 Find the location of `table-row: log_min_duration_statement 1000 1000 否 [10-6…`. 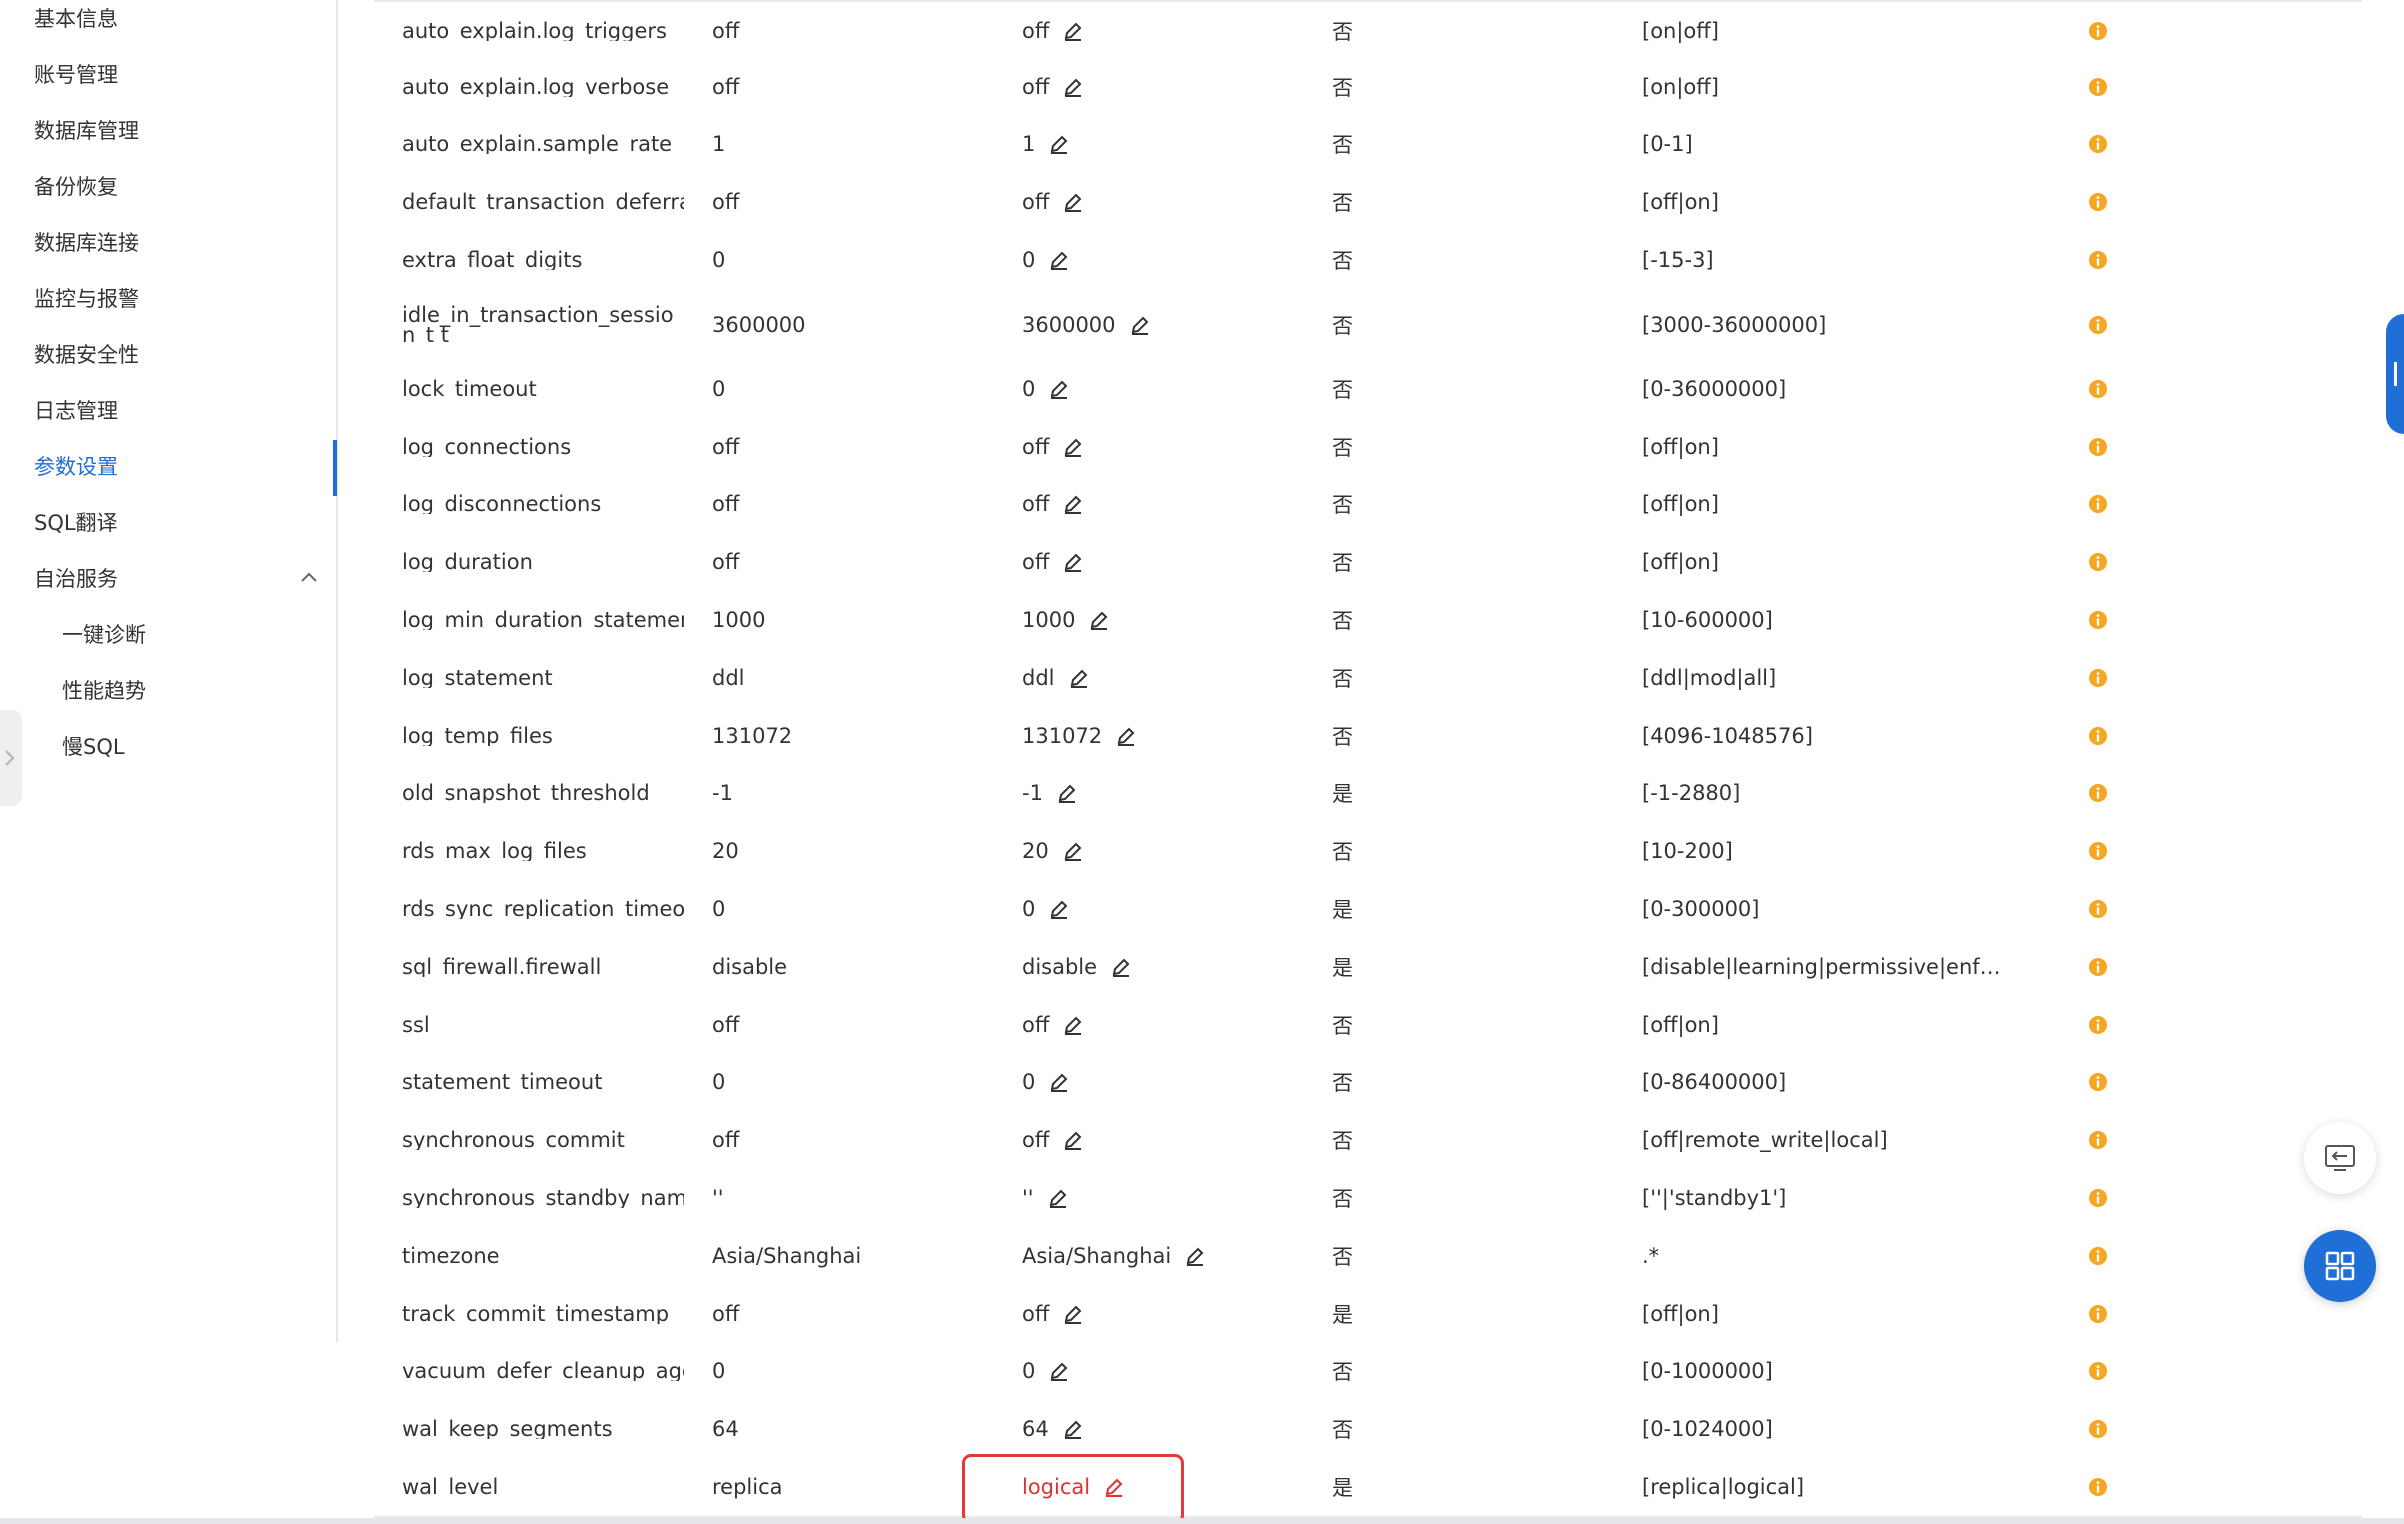

table-row: log_min_duration_statement 1000 1000 否 [10-6… is located at coordinates (1368, 621).